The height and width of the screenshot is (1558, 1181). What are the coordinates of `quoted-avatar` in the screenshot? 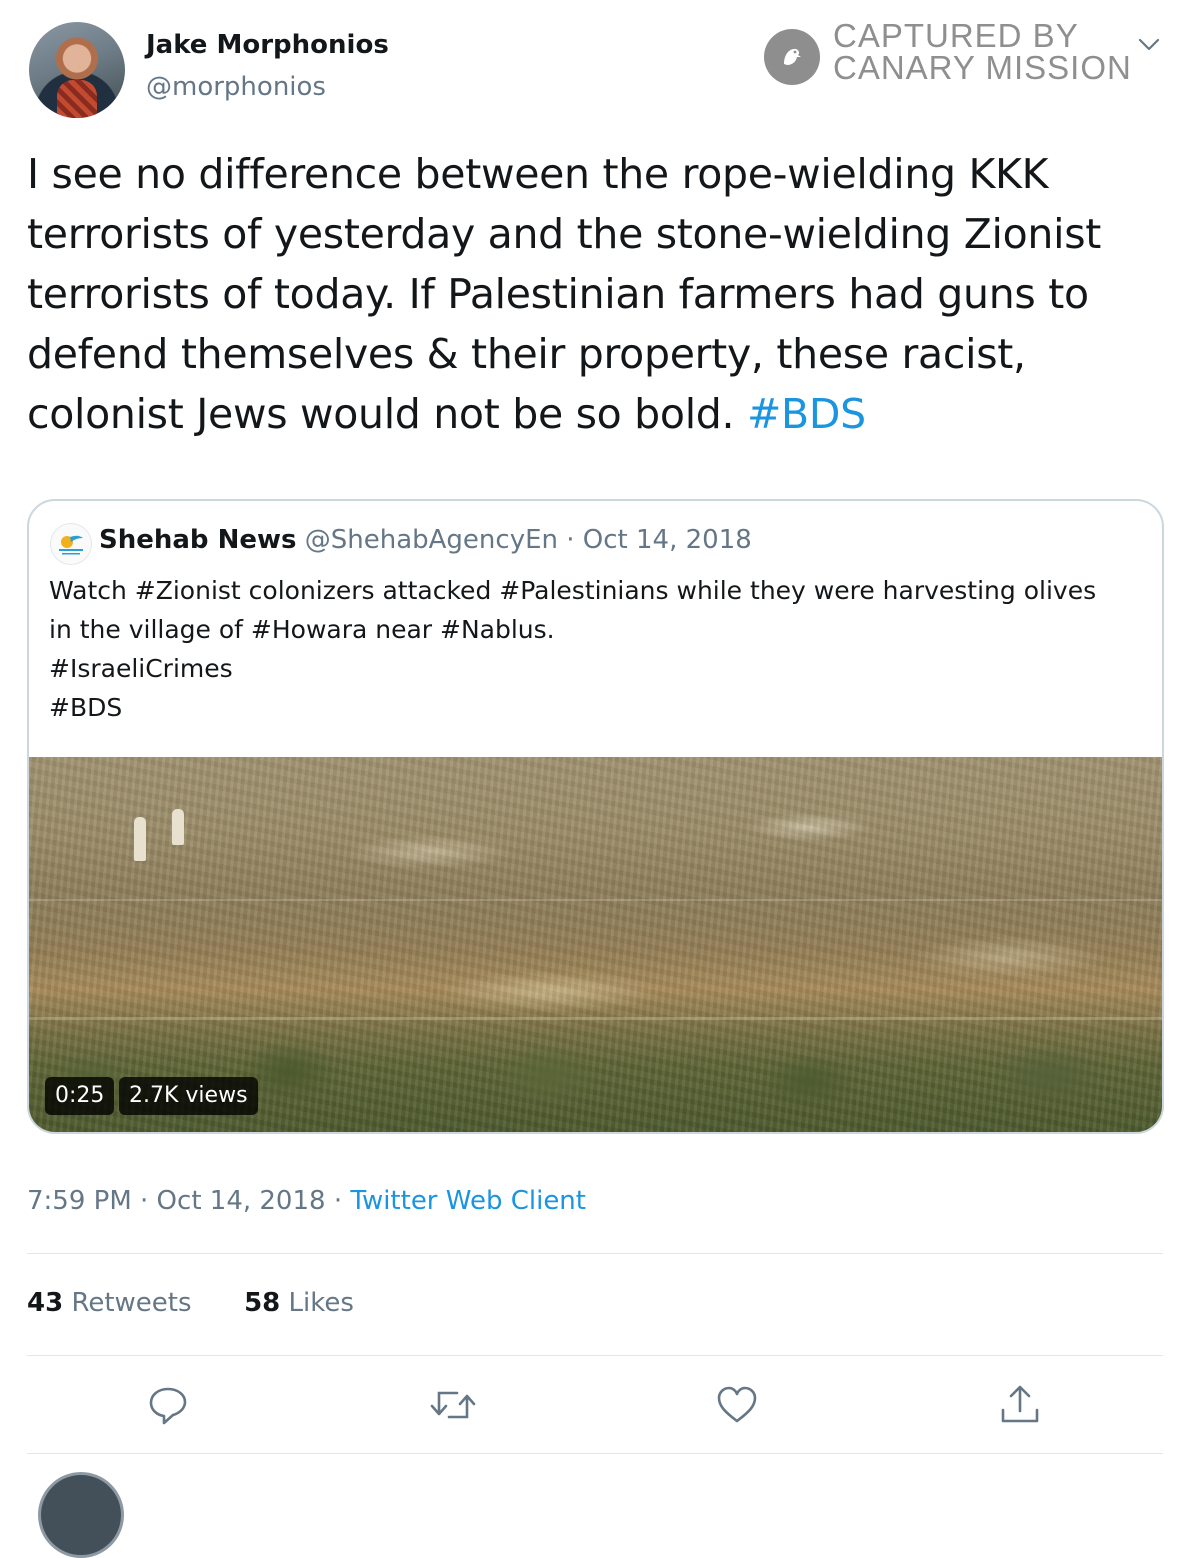 It's located at (71, 544).